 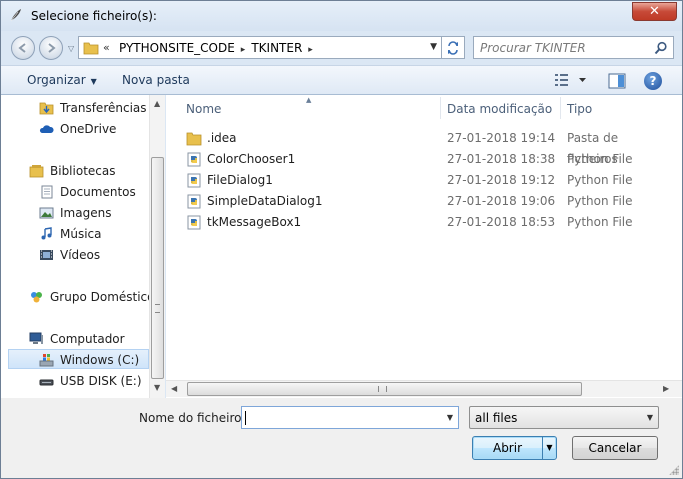 I want to click on address-bar: « PYTHONSITE_CODE ▸ TKINTER ▸ ▼, so click(x=260, y=47).